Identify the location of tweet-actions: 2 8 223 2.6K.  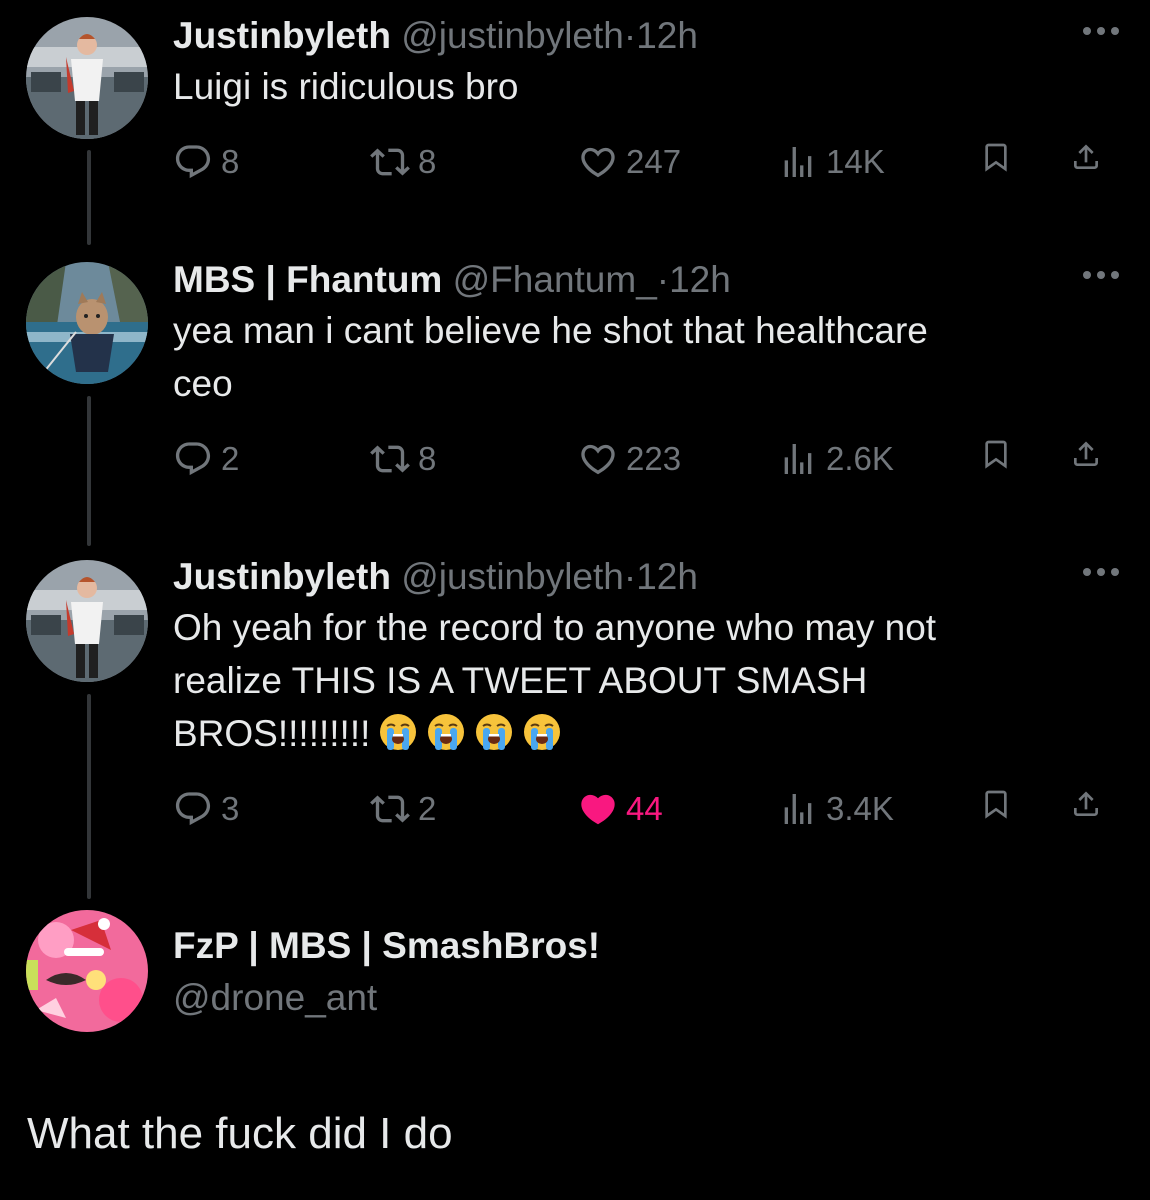
(648, 459).